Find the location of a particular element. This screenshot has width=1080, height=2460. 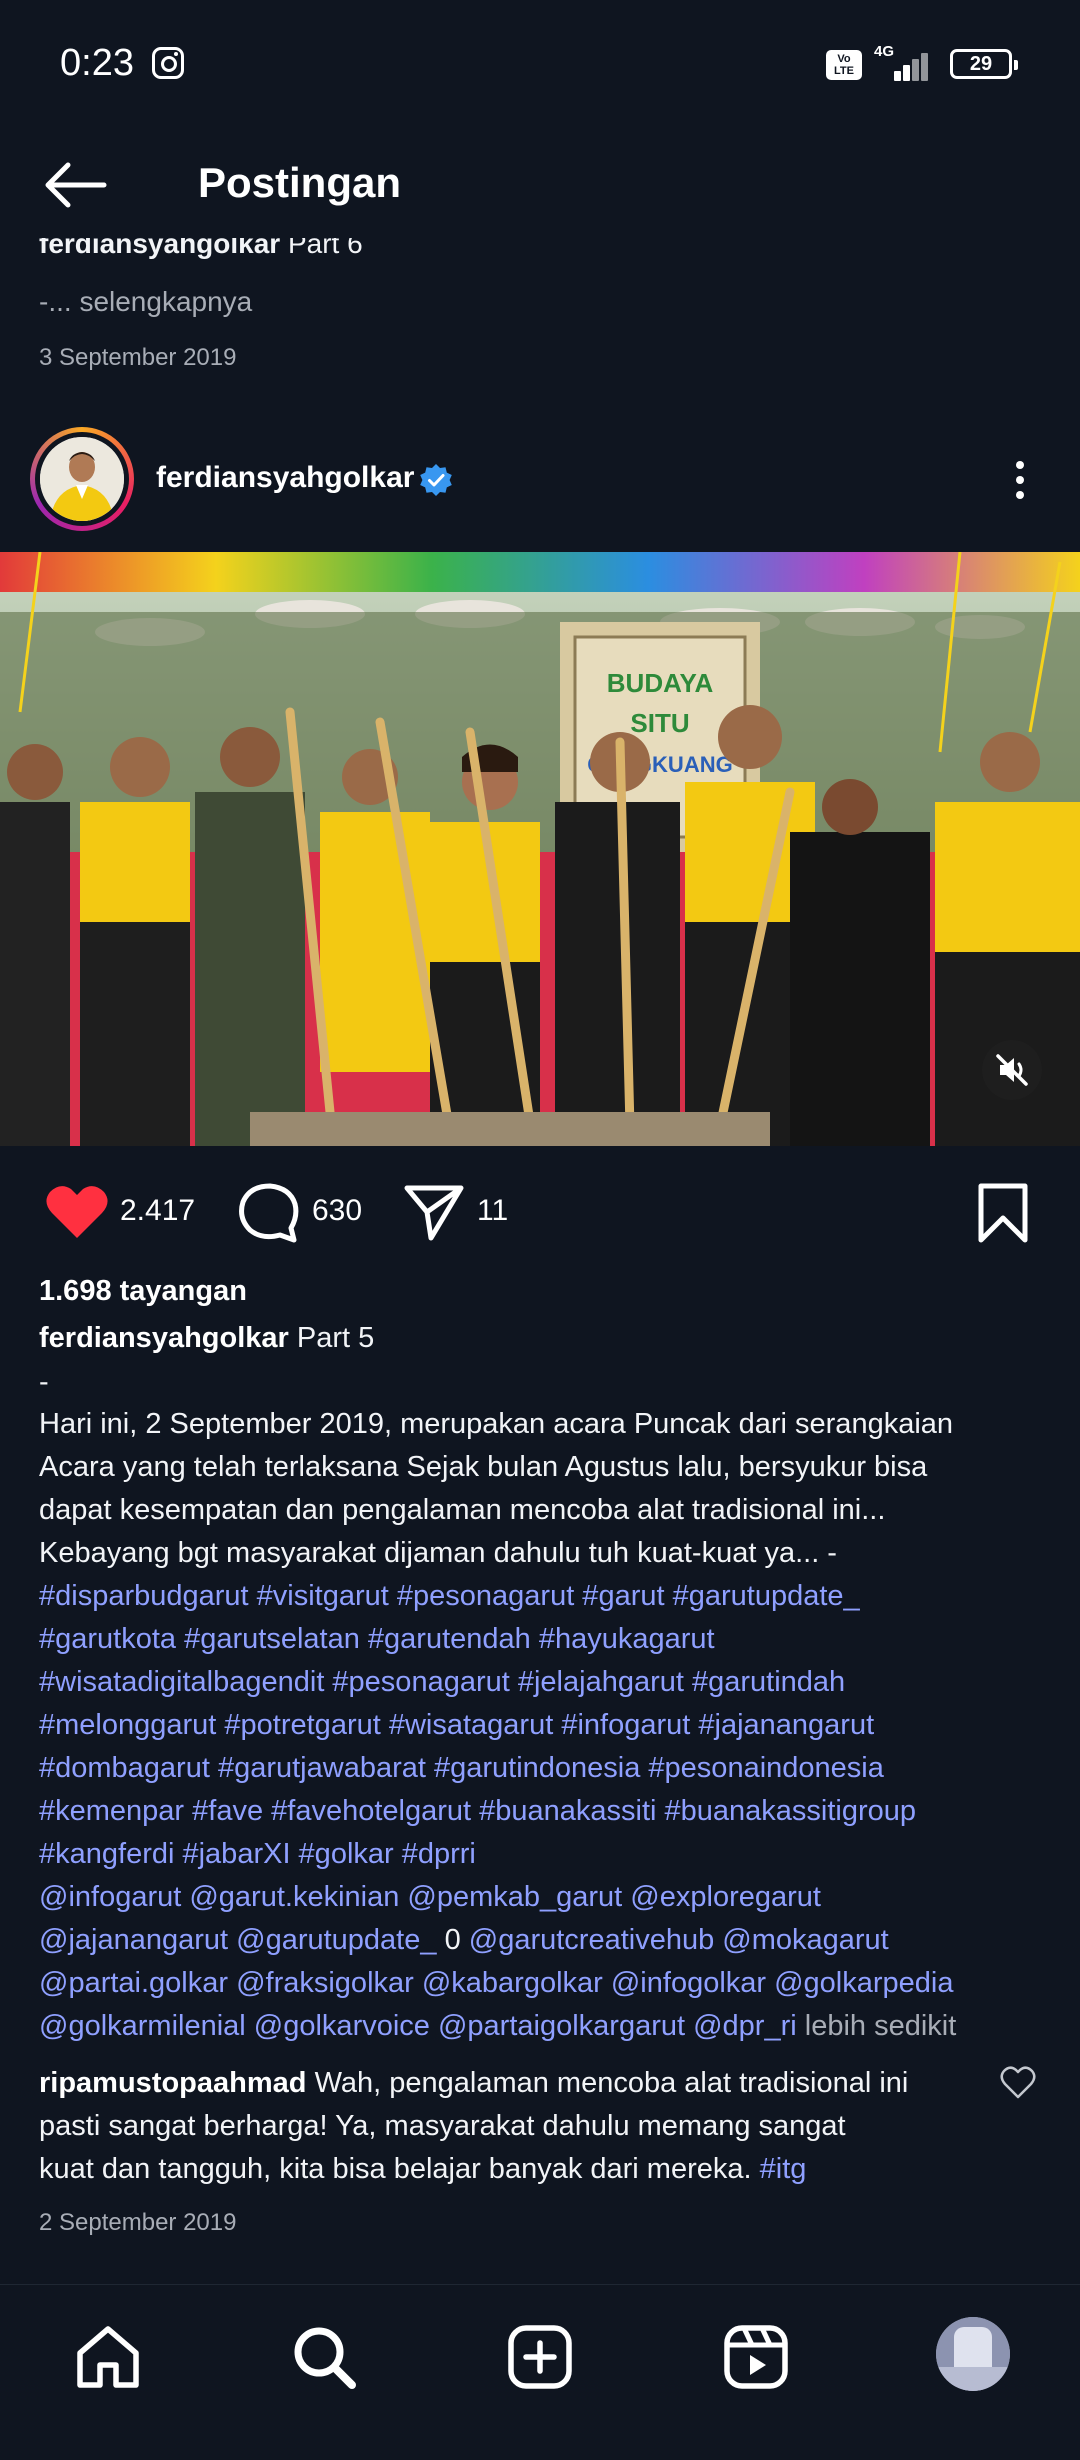

add-icon is located at coordinates (540, 2357).